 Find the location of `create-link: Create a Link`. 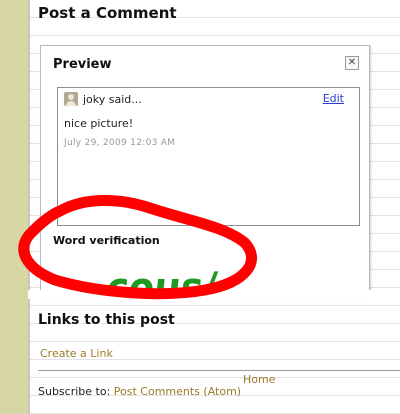

create-link: Create a Link is located at coordinates (76, 353).